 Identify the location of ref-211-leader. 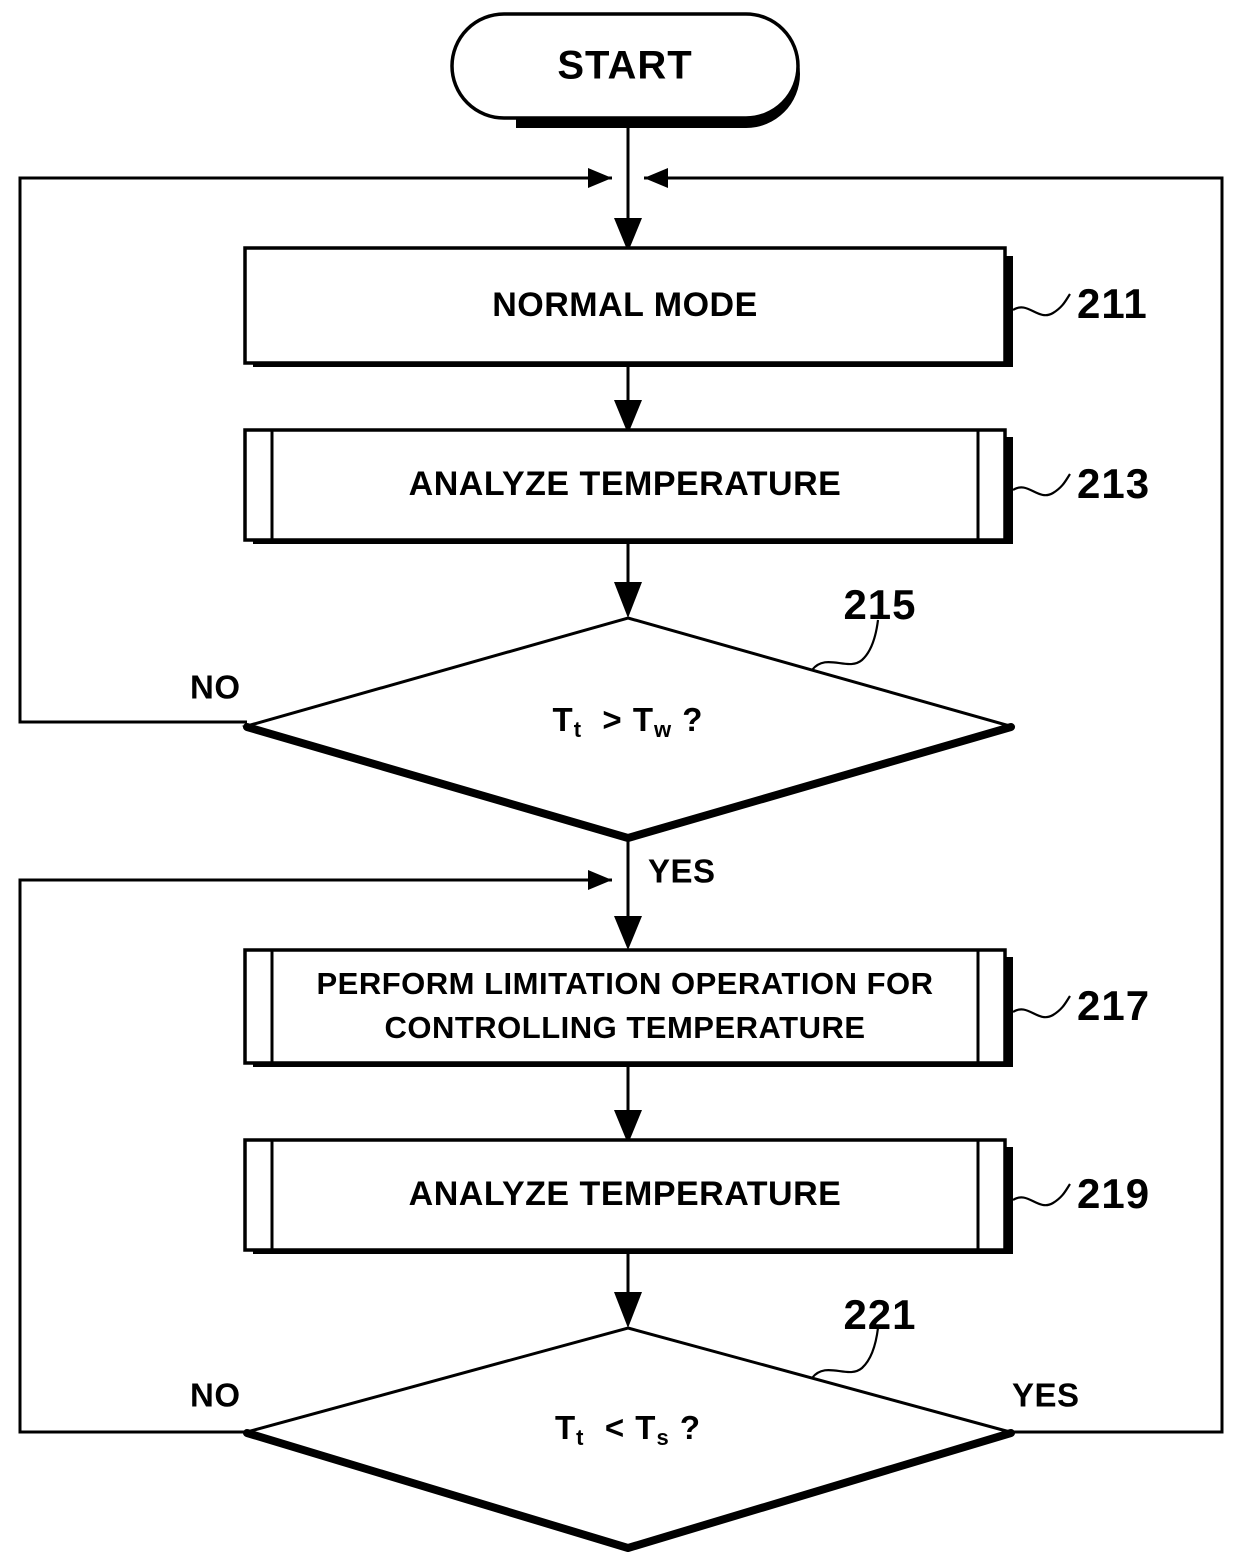
(1041, 305).